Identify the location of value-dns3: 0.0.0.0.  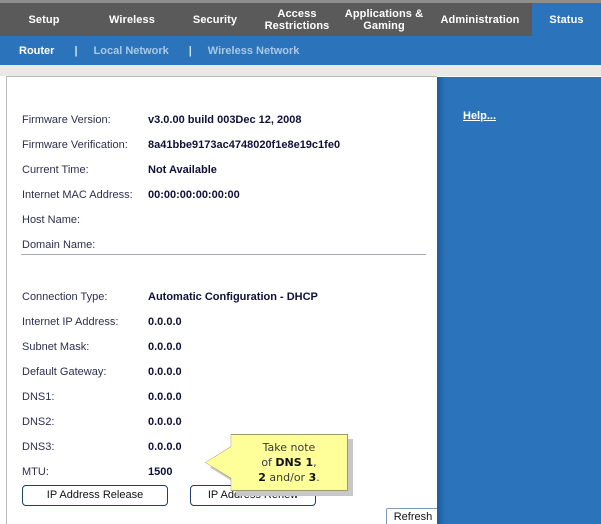
(165, 446).